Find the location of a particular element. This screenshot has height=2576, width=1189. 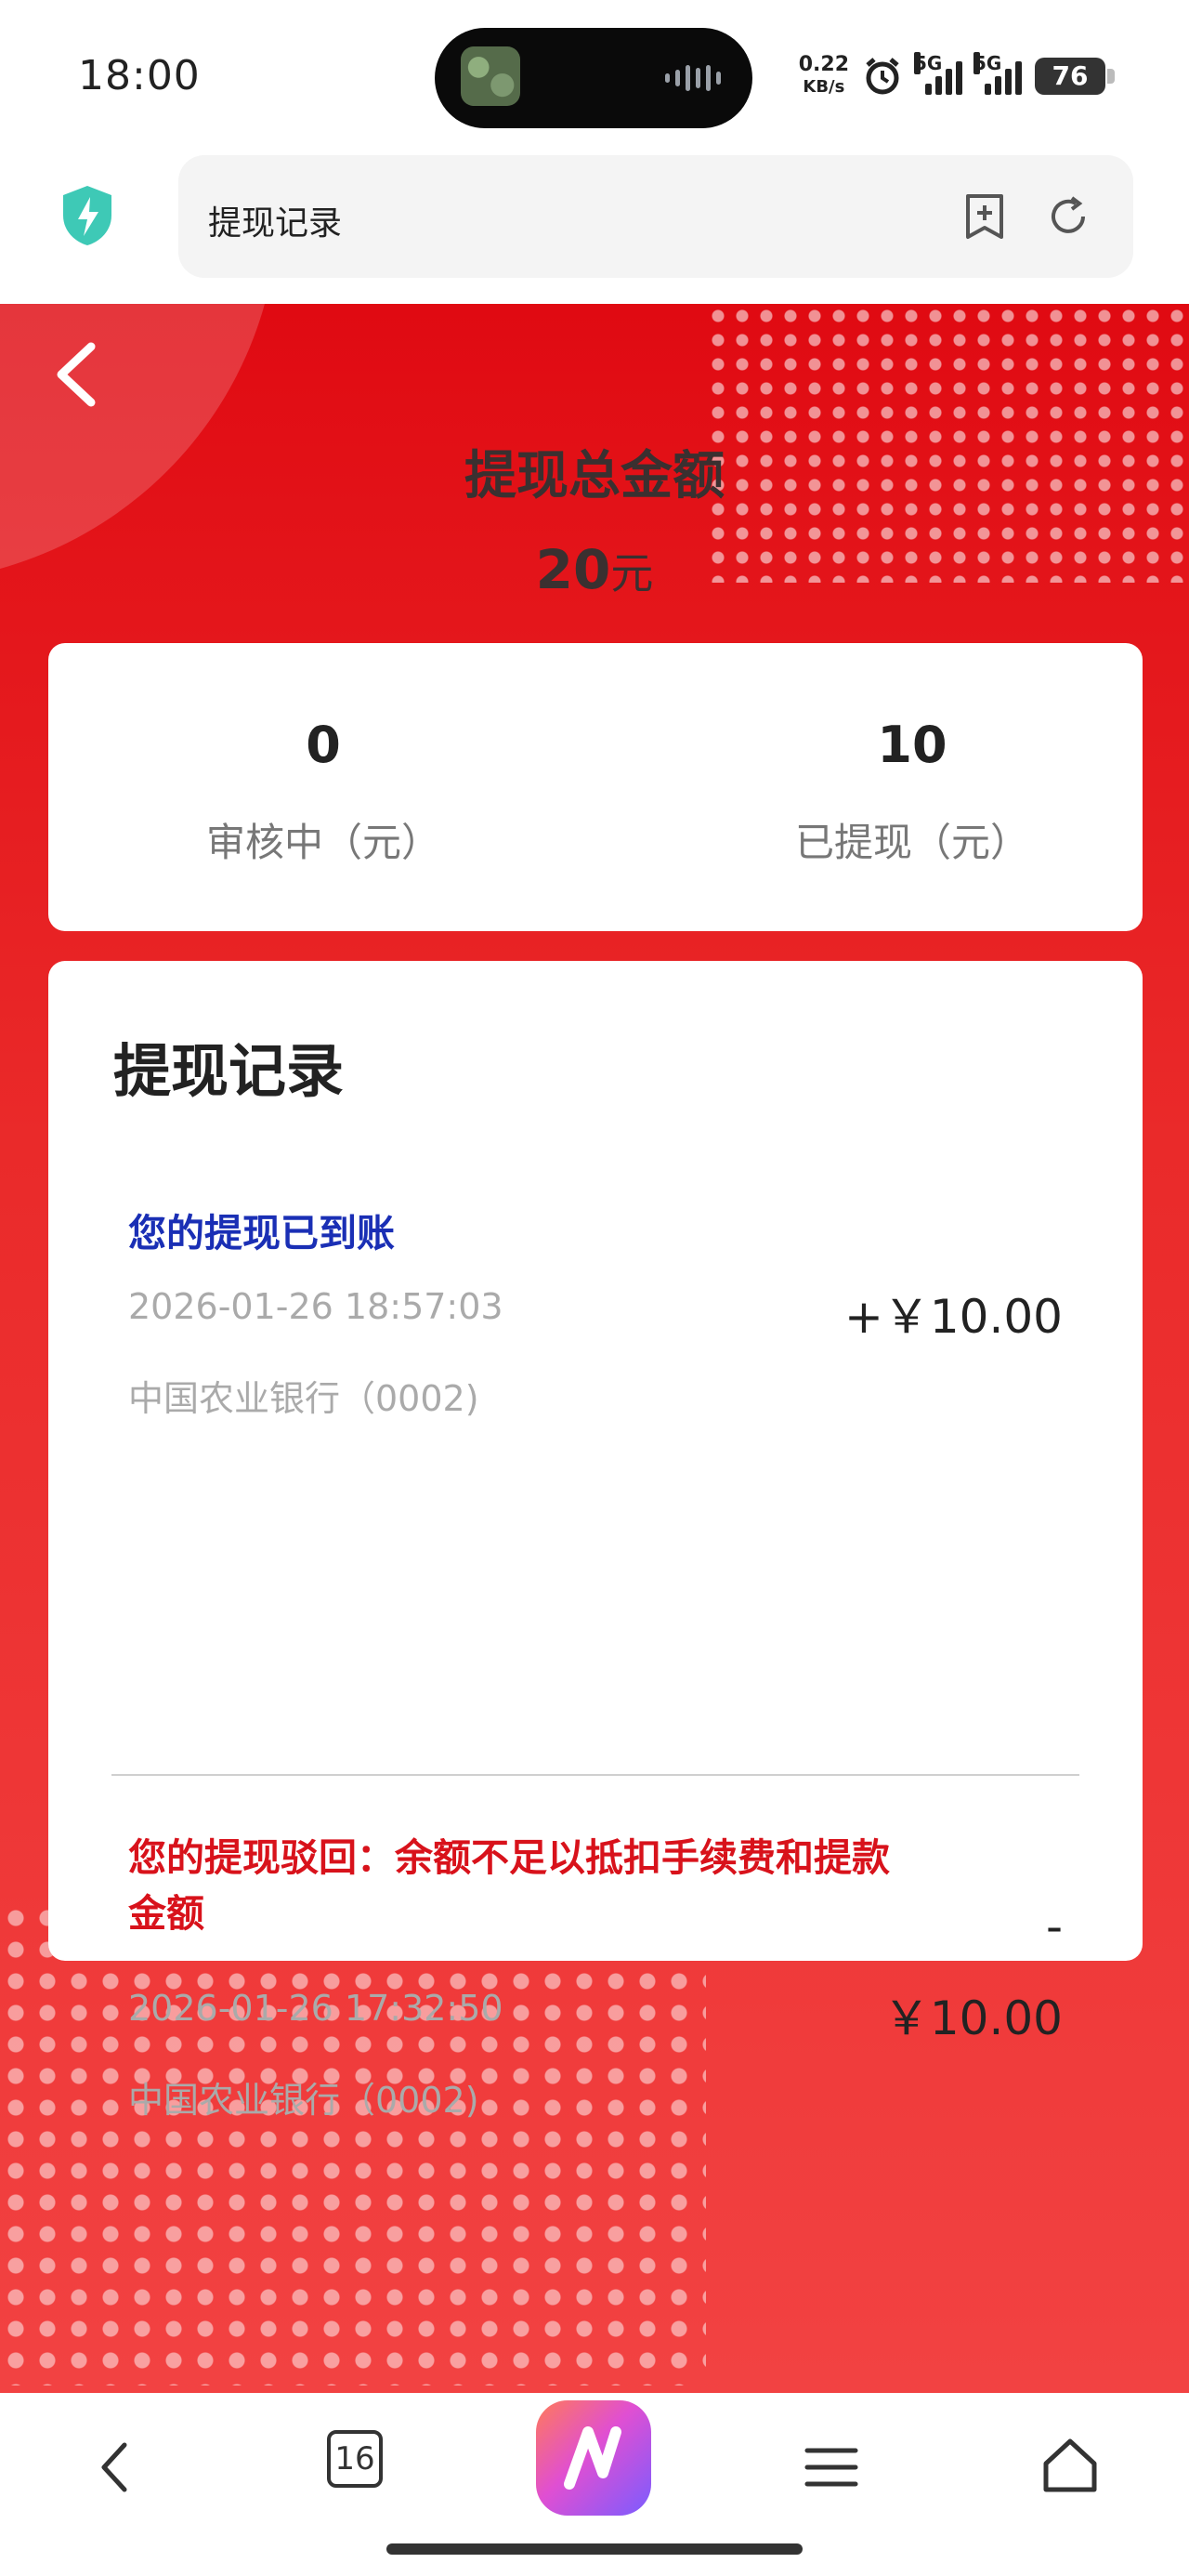

status-bar: 18:00 0.22 KB/s 5G 5G 76 is located at coordinates (594, 76).